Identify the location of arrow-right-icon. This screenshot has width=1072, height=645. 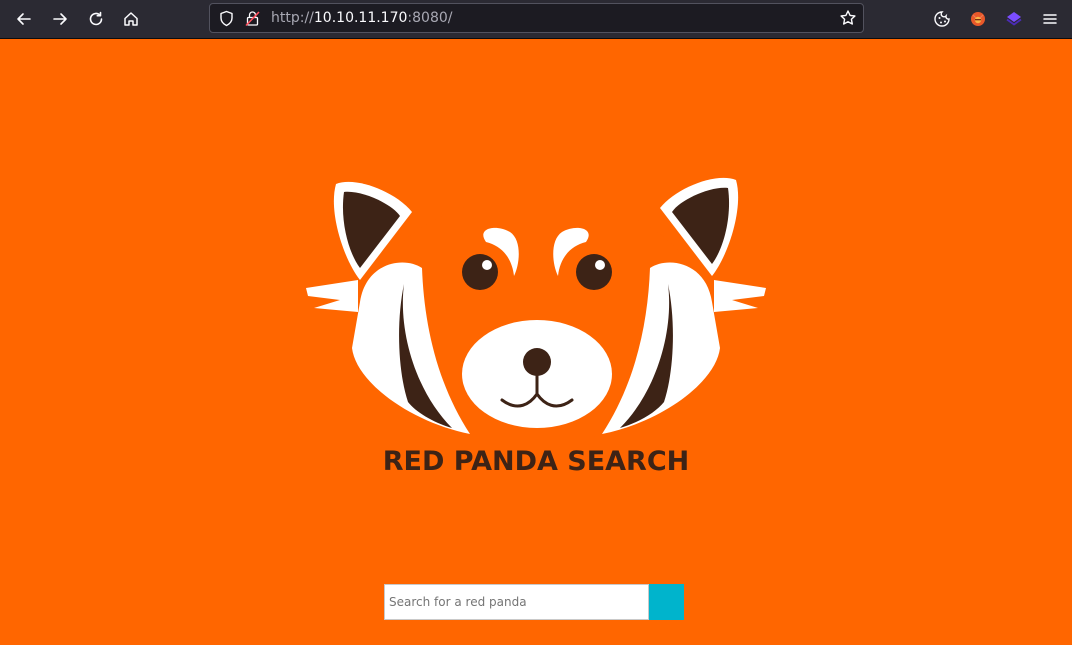
(60, 19).